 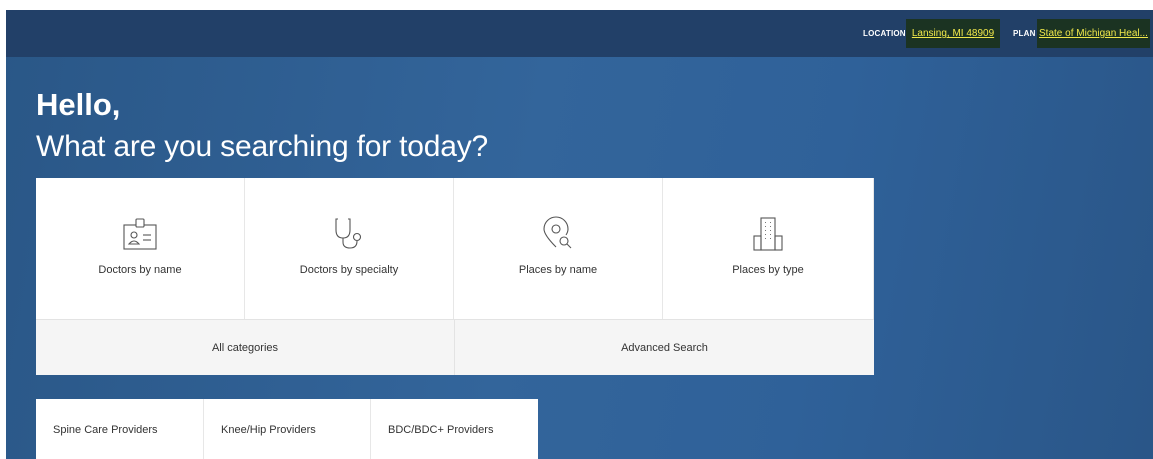 I want to click on tile-places-by-name: Places by name, so click(x=558, y=248).